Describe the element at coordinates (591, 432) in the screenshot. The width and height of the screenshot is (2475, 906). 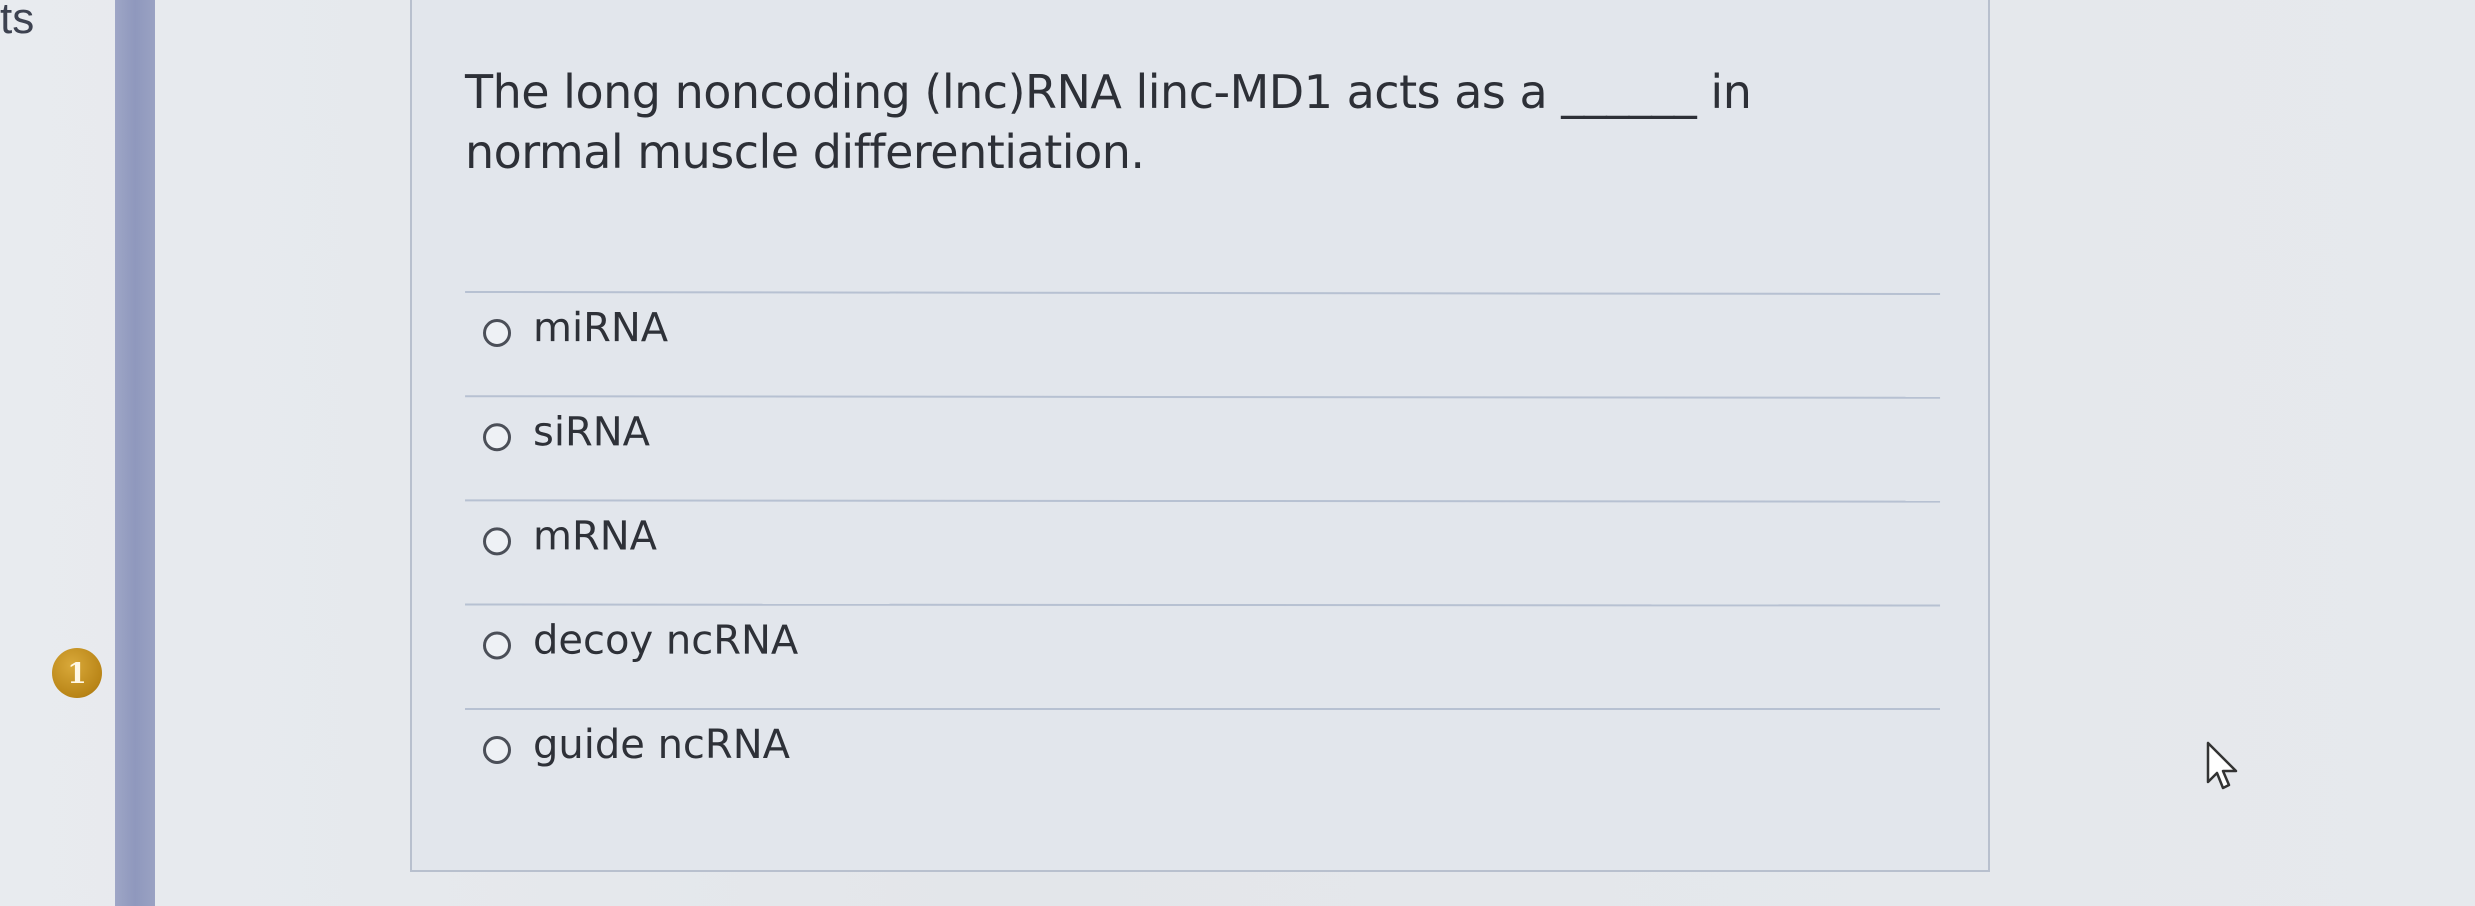
I see `option-label: siRNA` at that location.